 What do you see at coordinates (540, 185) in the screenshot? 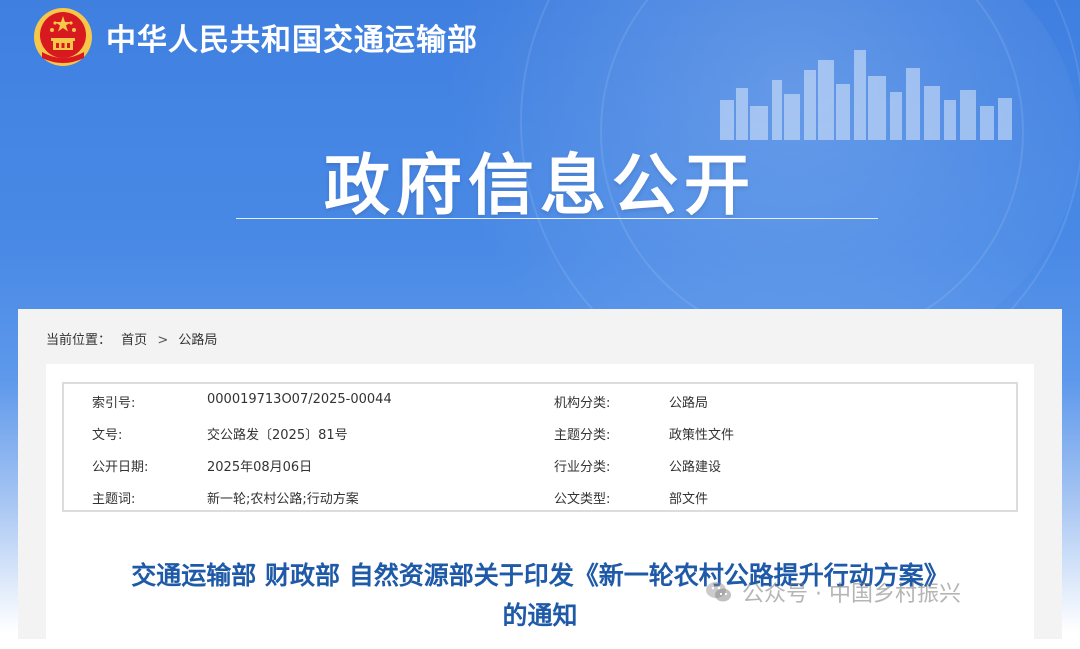
I see `section-title: 政府信息公开` at bounding box center [540, 185].